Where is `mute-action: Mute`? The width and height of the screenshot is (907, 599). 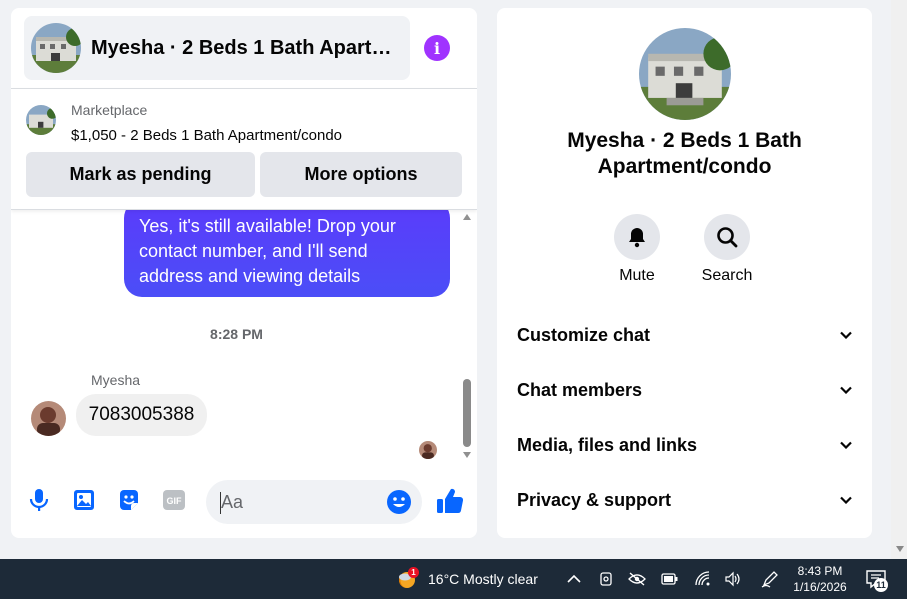 mute-action: Mute is located at coordinates (637, 249).